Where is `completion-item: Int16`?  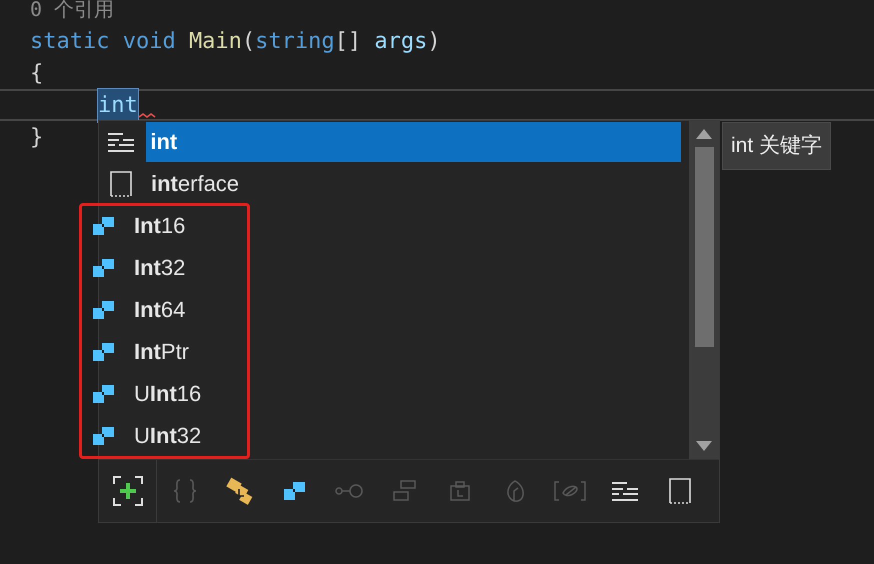
completion-item: Int16 is located at coordinates (164, 226).